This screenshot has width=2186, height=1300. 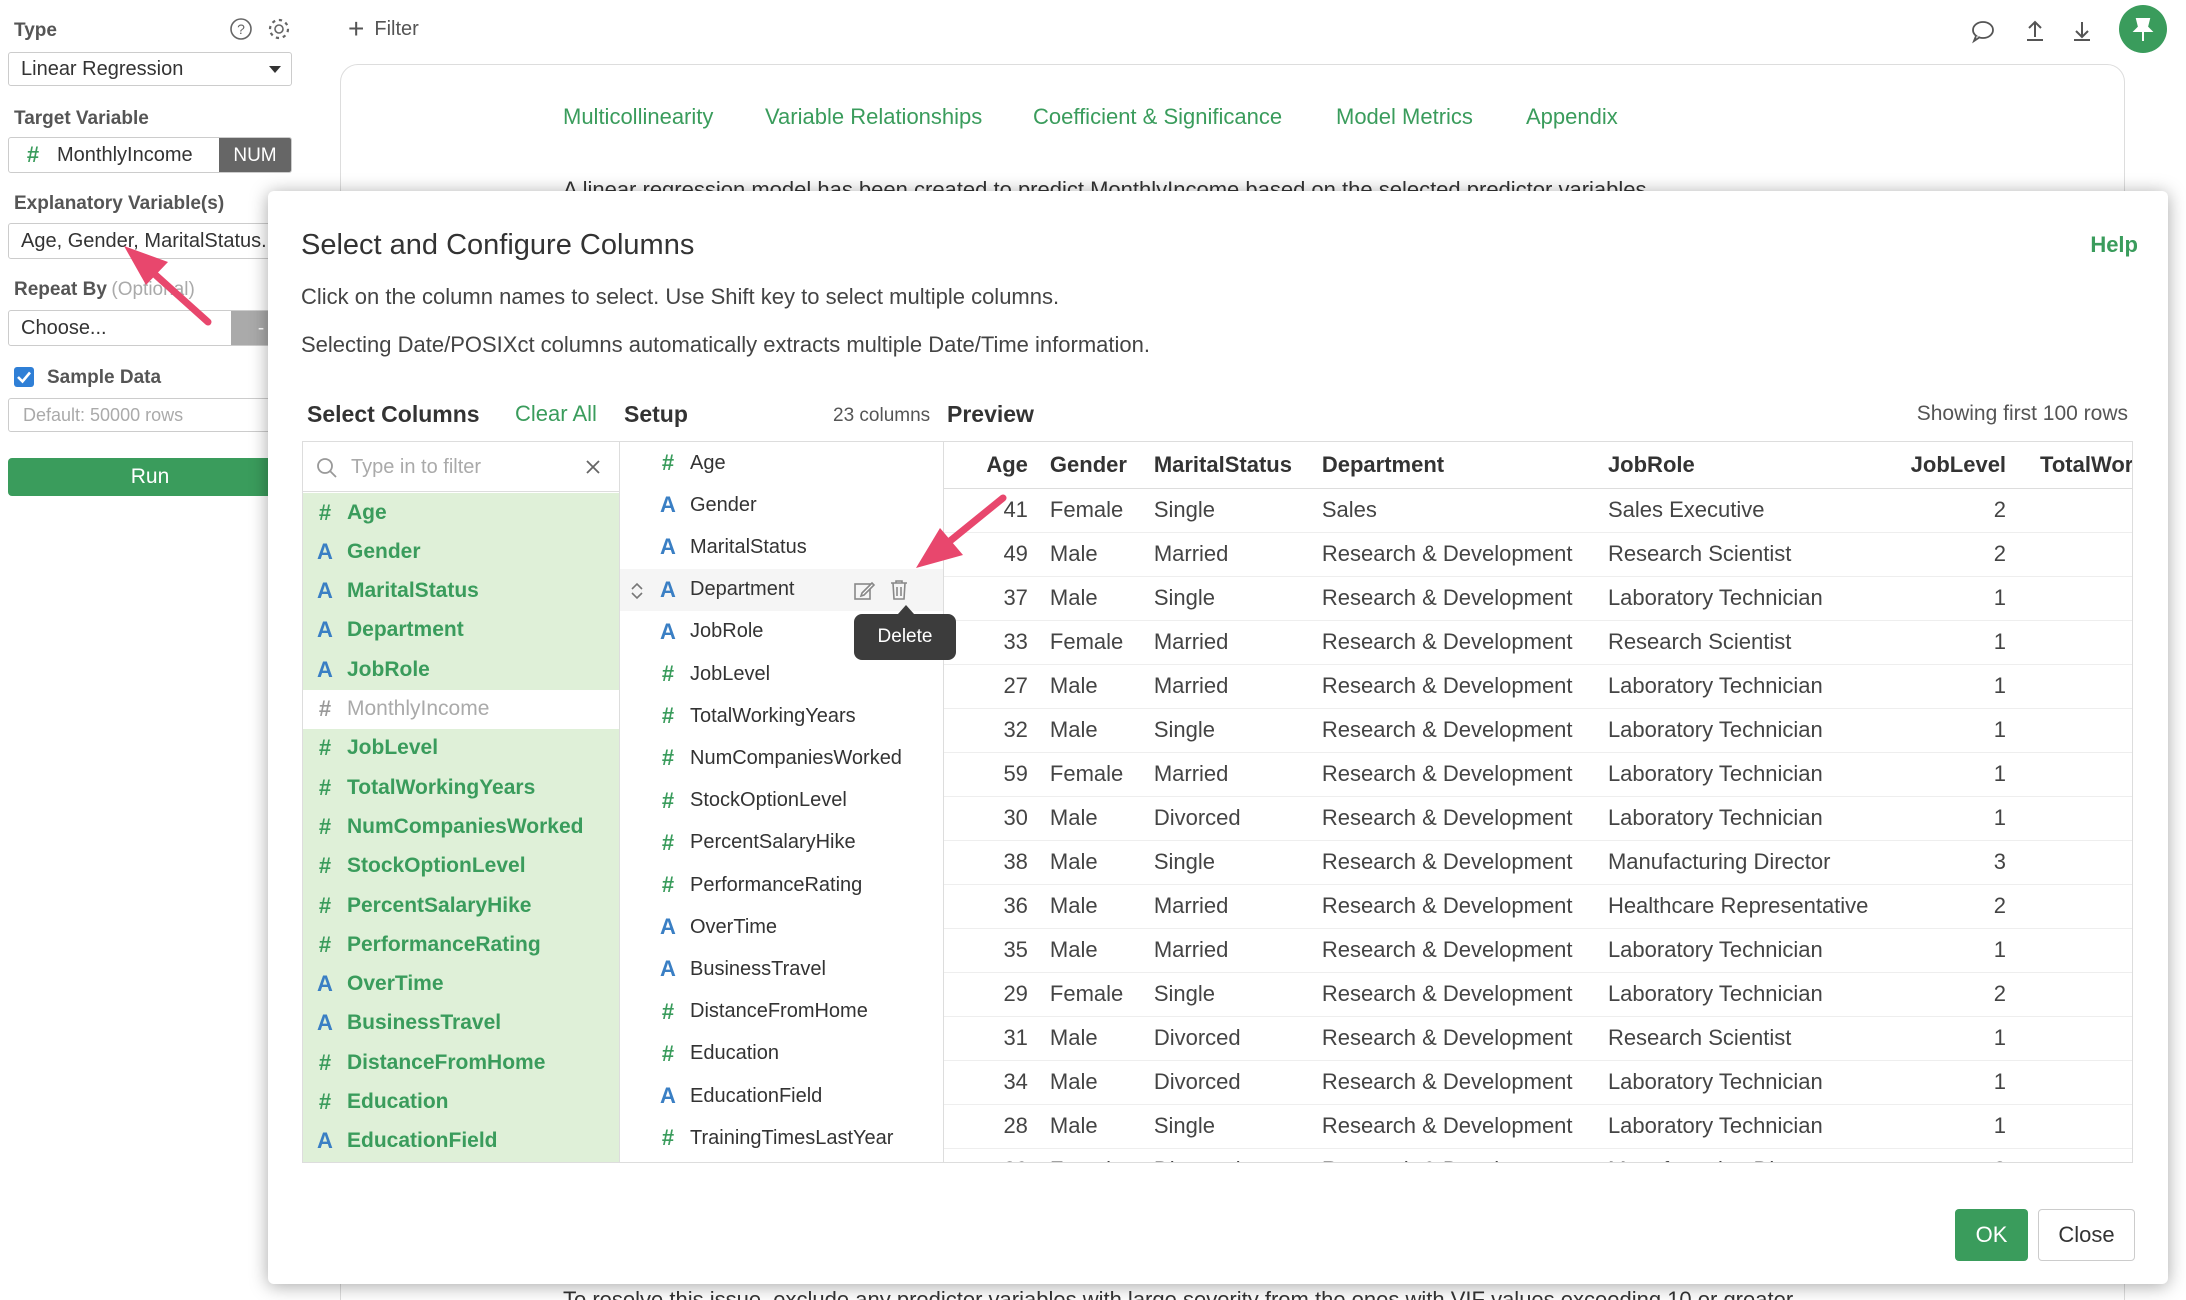 I want to click on preview-column-header: TotalWor, so click(x=2075, y=465).